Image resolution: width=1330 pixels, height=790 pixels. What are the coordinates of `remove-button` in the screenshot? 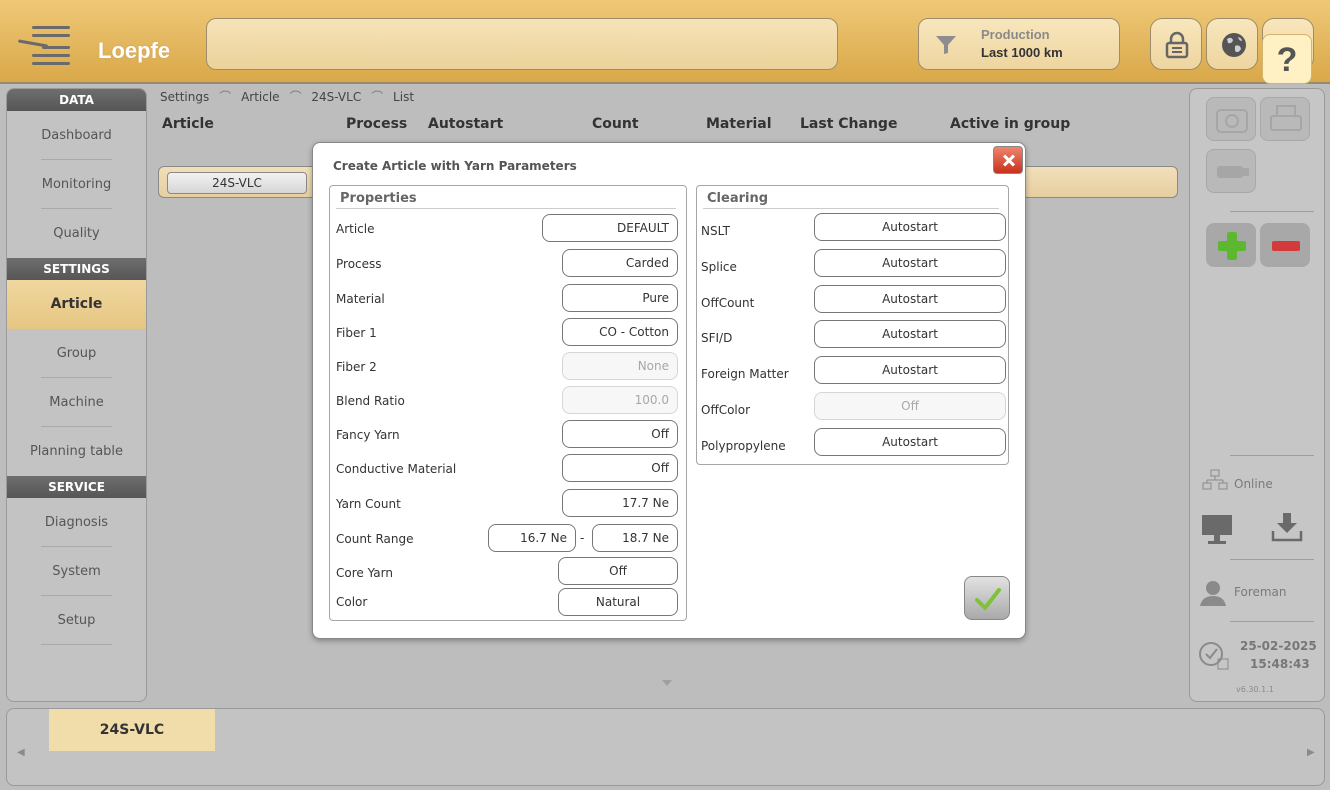 It's located at (1285, 245).